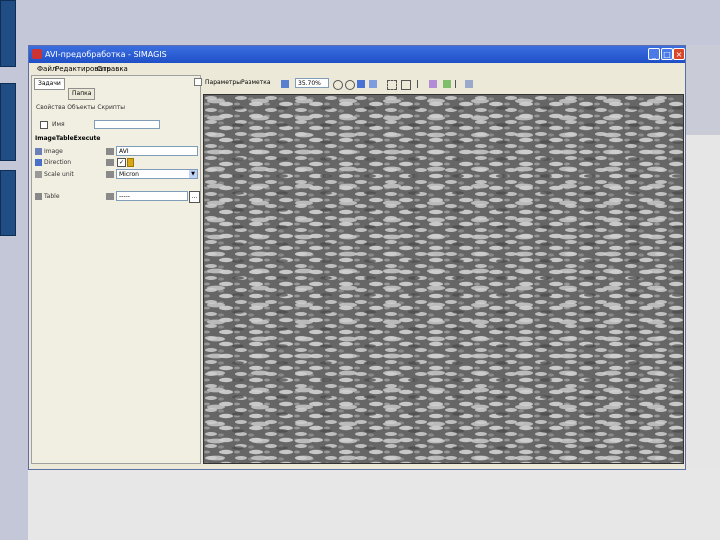 This screenshot has width=720, height=540. What do you see at coordinates (49, 84) in the screenshot?
I see `tab-tasks: Задачи` at bounding box center [49, 84].